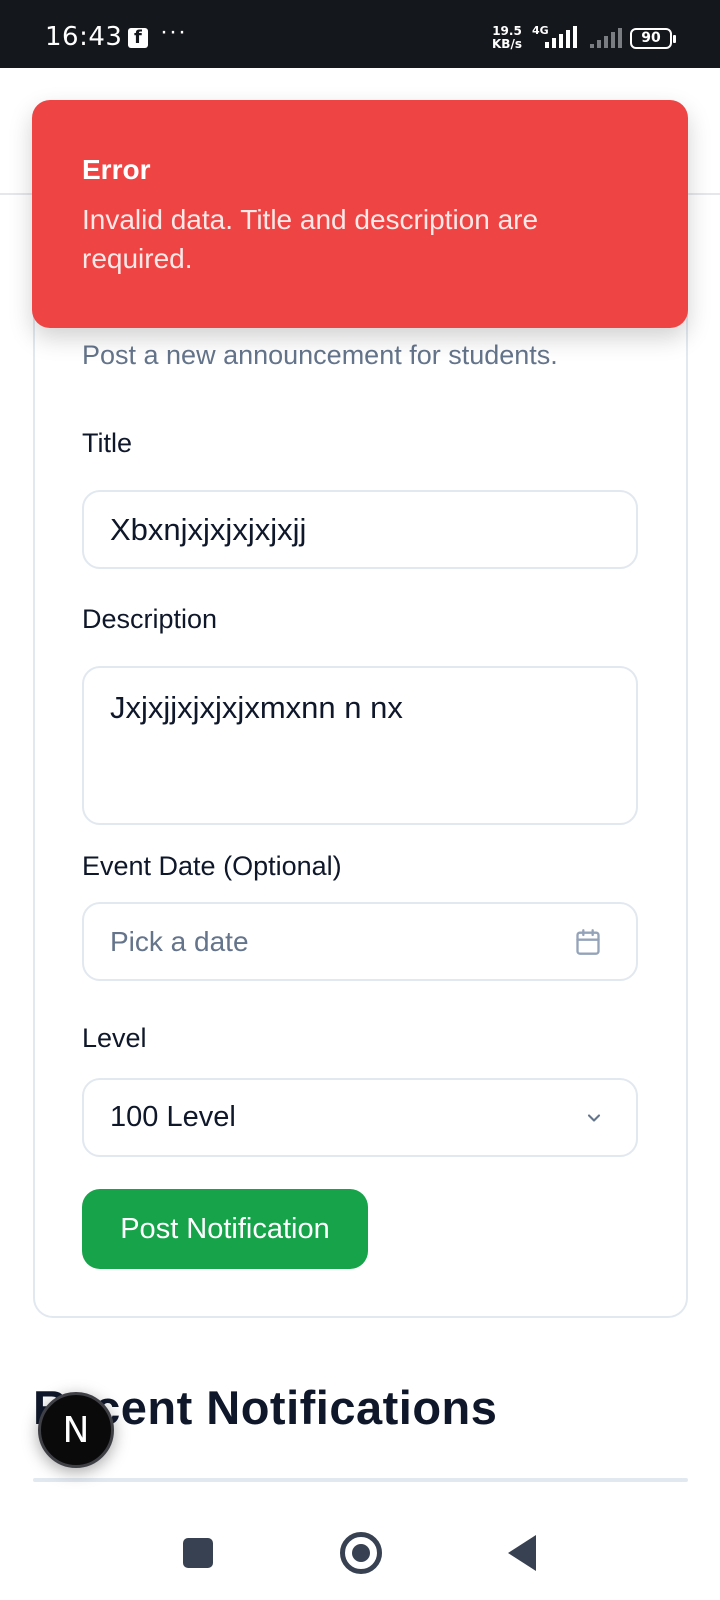 The width and height of the screenshot is (720, 1600). I want to click on back-button, so click(522, 1553).